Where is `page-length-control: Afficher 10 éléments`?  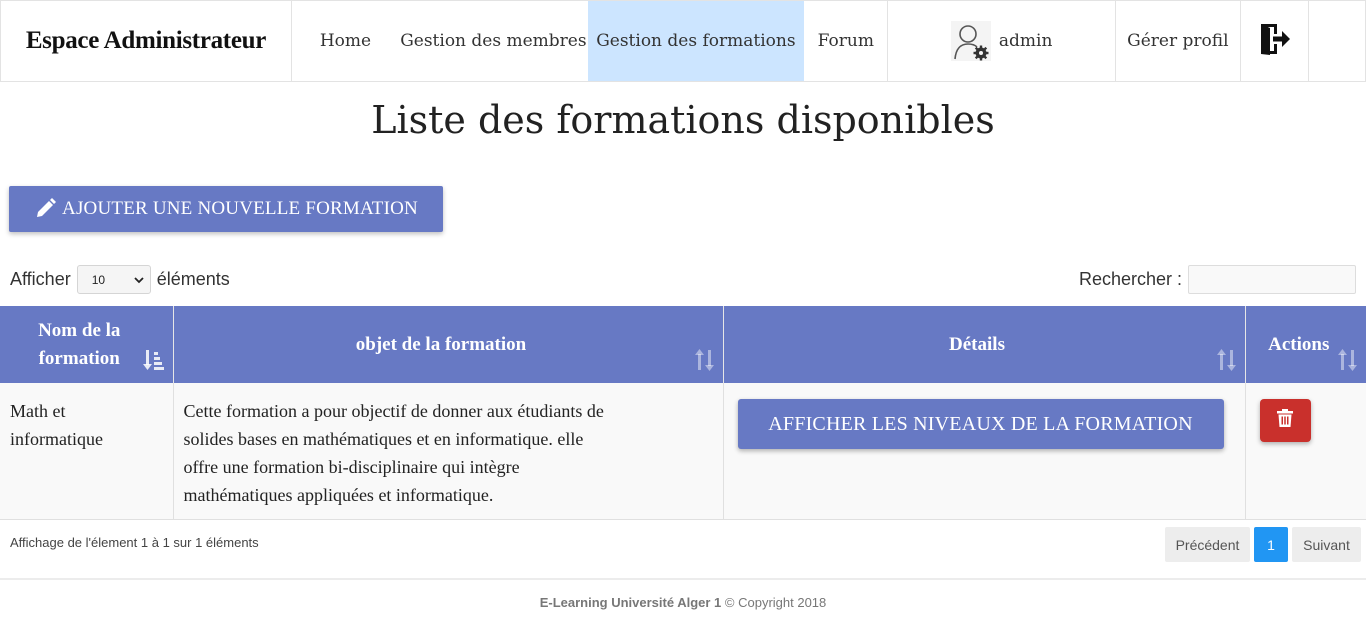
page-length-control: Afficher 10 éléments is located at coordinates (120, 279).